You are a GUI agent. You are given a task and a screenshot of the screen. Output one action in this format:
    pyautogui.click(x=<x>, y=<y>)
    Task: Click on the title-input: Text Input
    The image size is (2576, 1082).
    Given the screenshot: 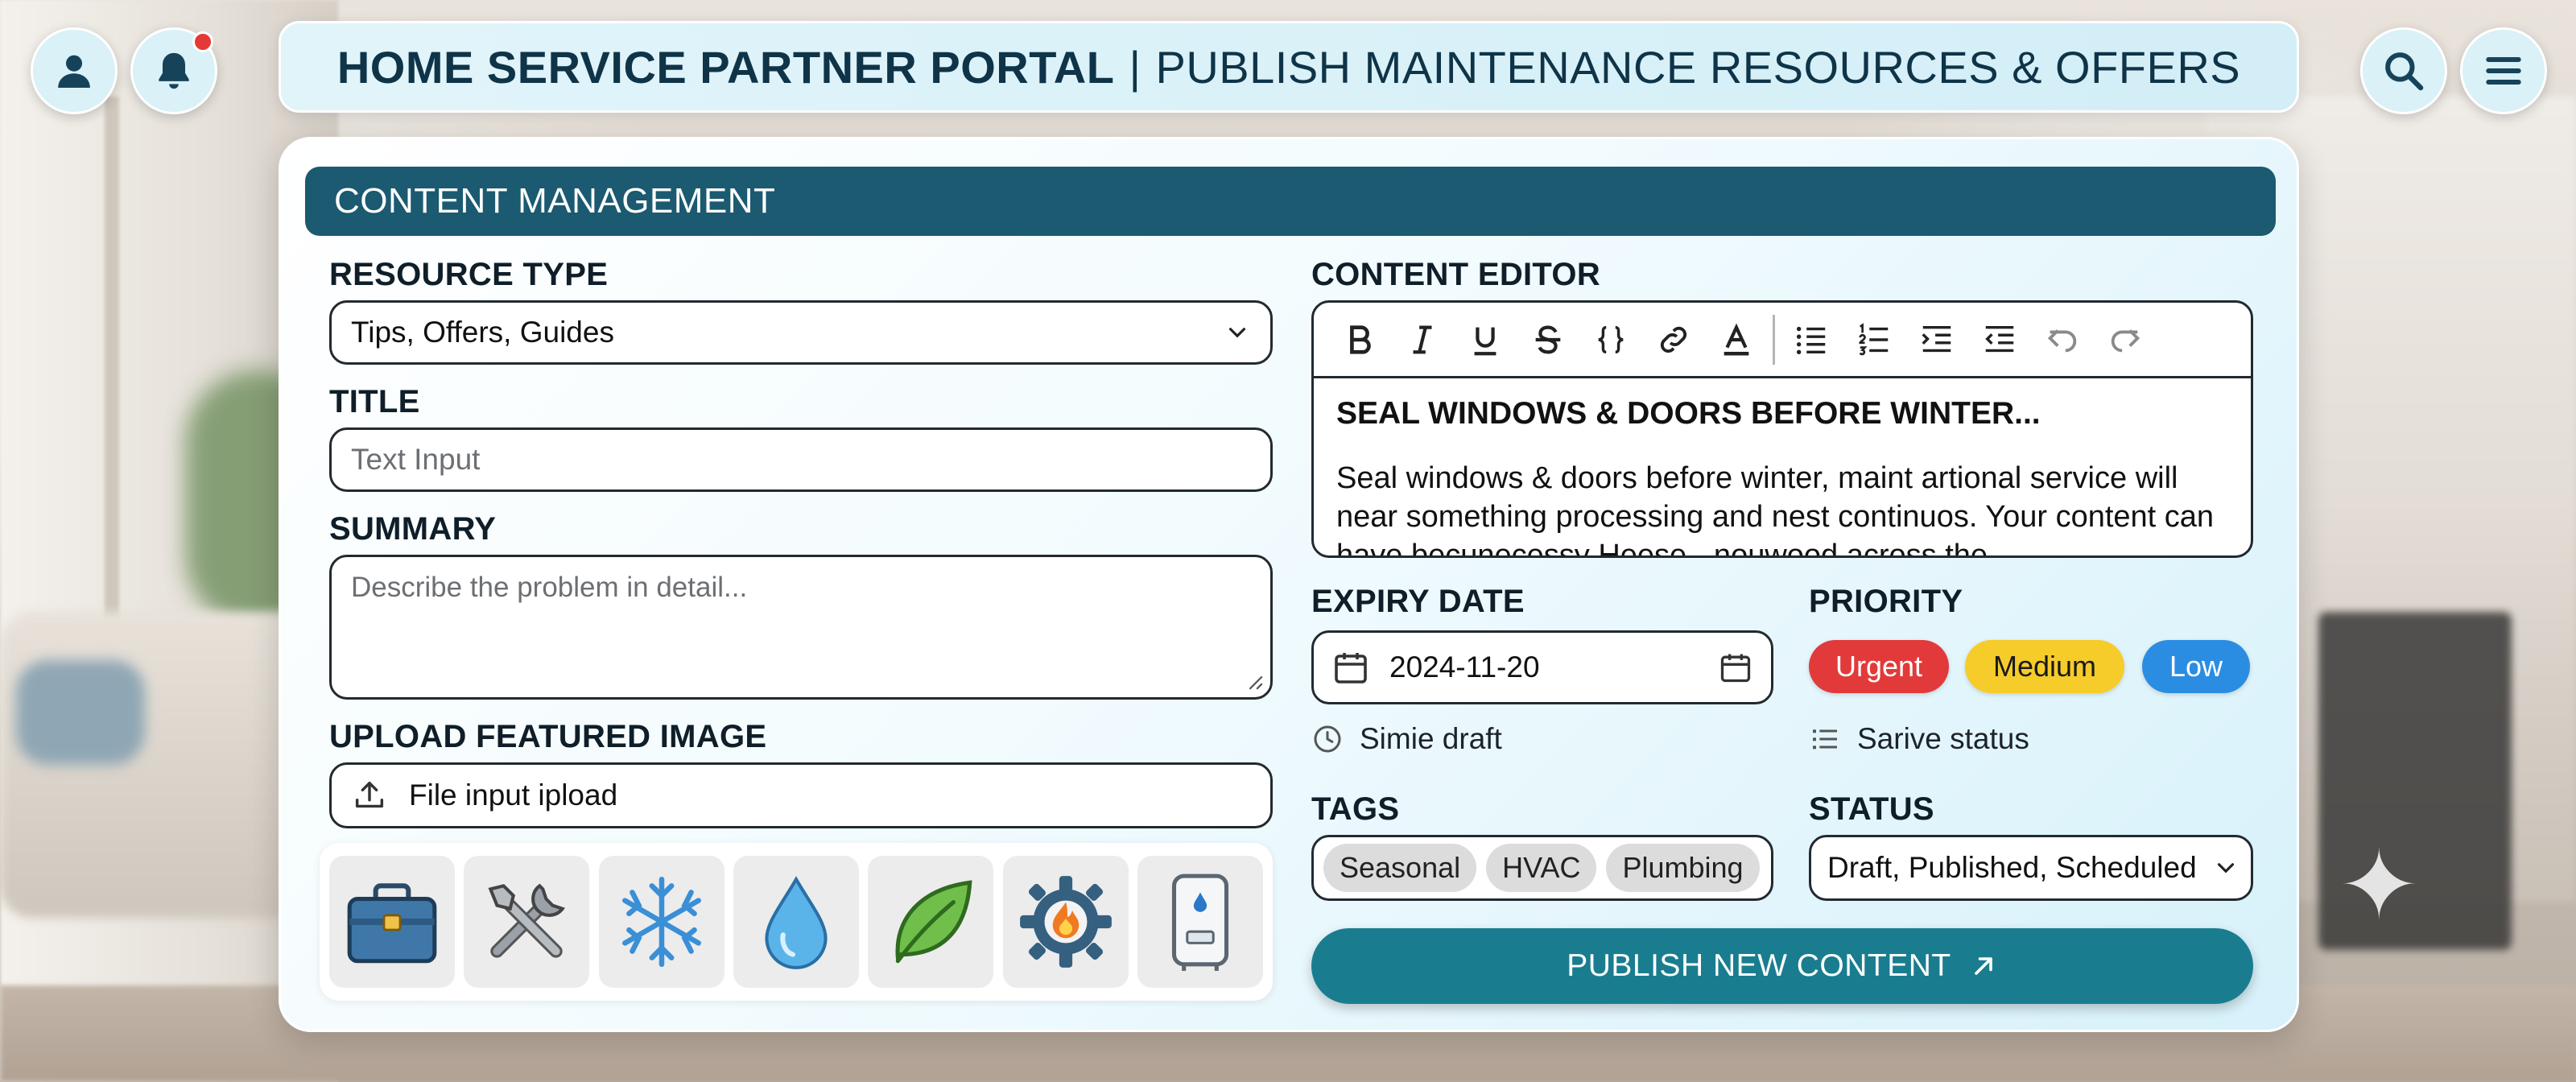 What is the action you would take?
    pyautogui.click(x=801, y=459)
    